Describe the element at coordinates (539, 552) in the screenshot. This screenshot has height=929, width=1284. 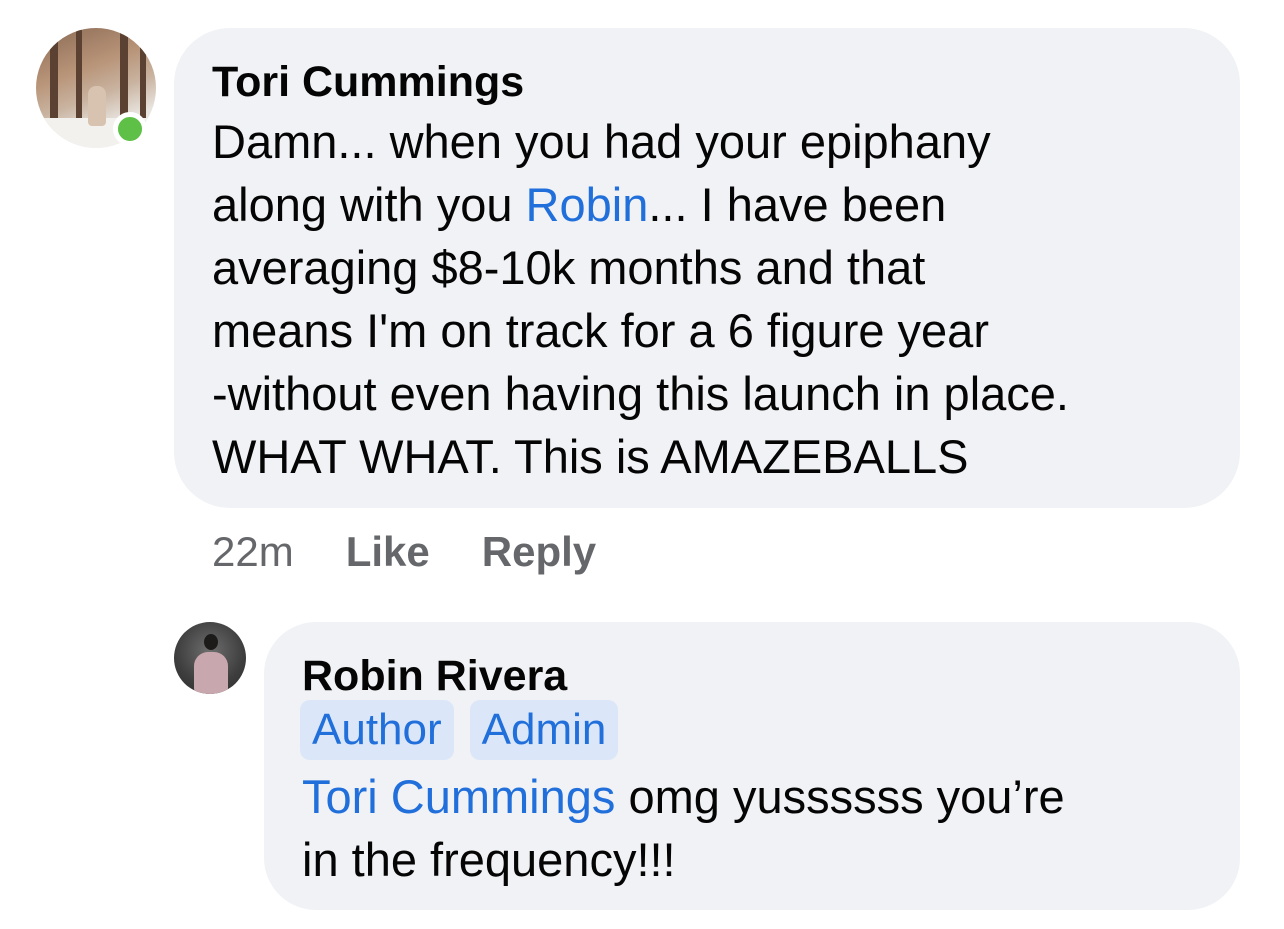
I see `reply-button: Reply` at that location.